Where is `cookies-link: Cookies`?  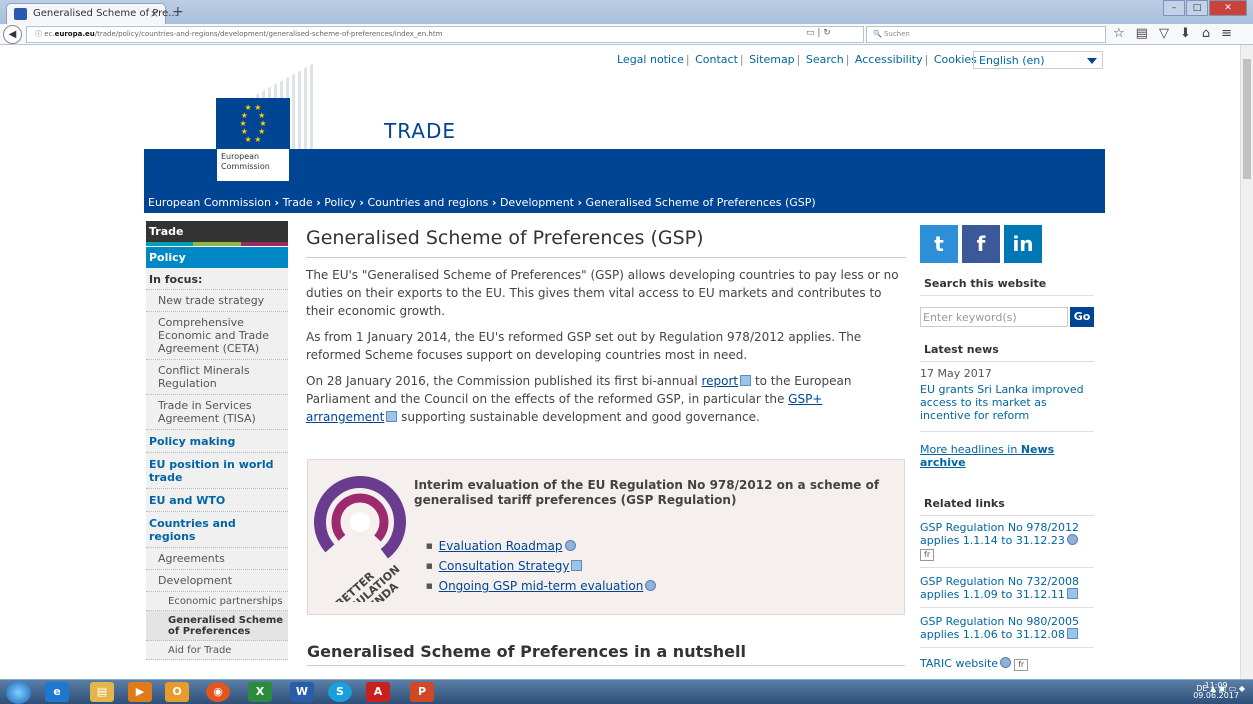
cookies-link: Cookies is located at coordinates (955, 59).